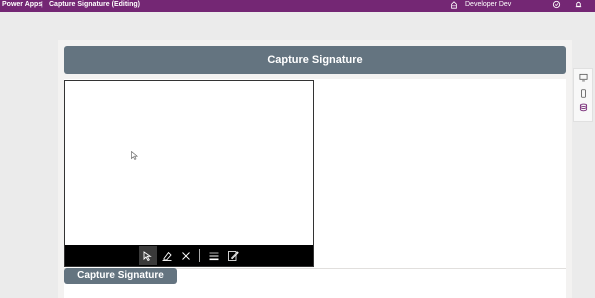 The width and height of the screenshot is (595, 298). I want to click on environment-icon, so click(454, 5).